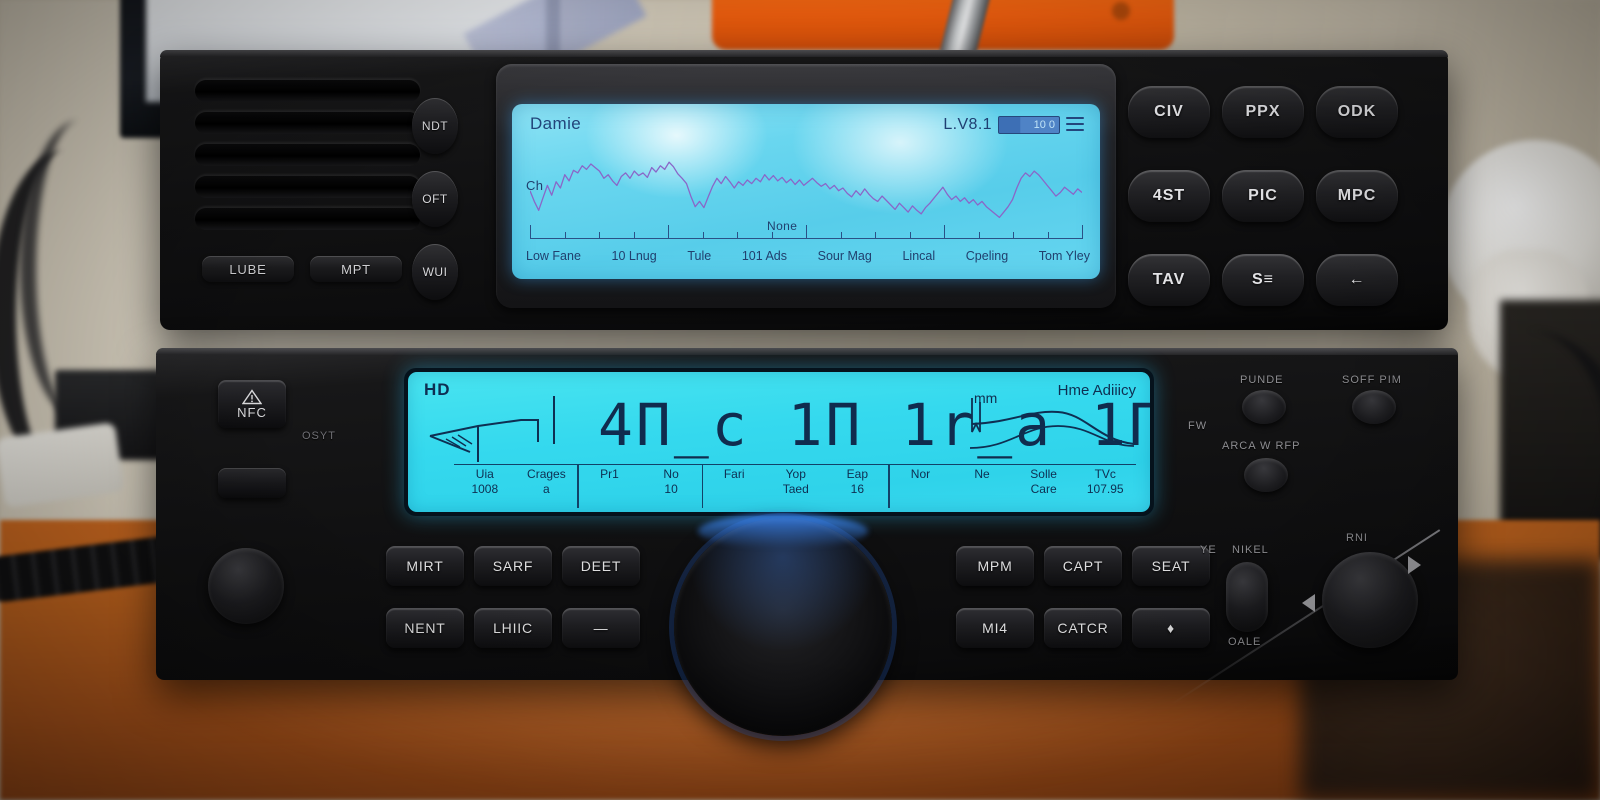  What do you see at coordinates (764, 256) in the screenshot?
I see `lcd-x-tick-label: 101 Ads` at bounding box center [764, 256].